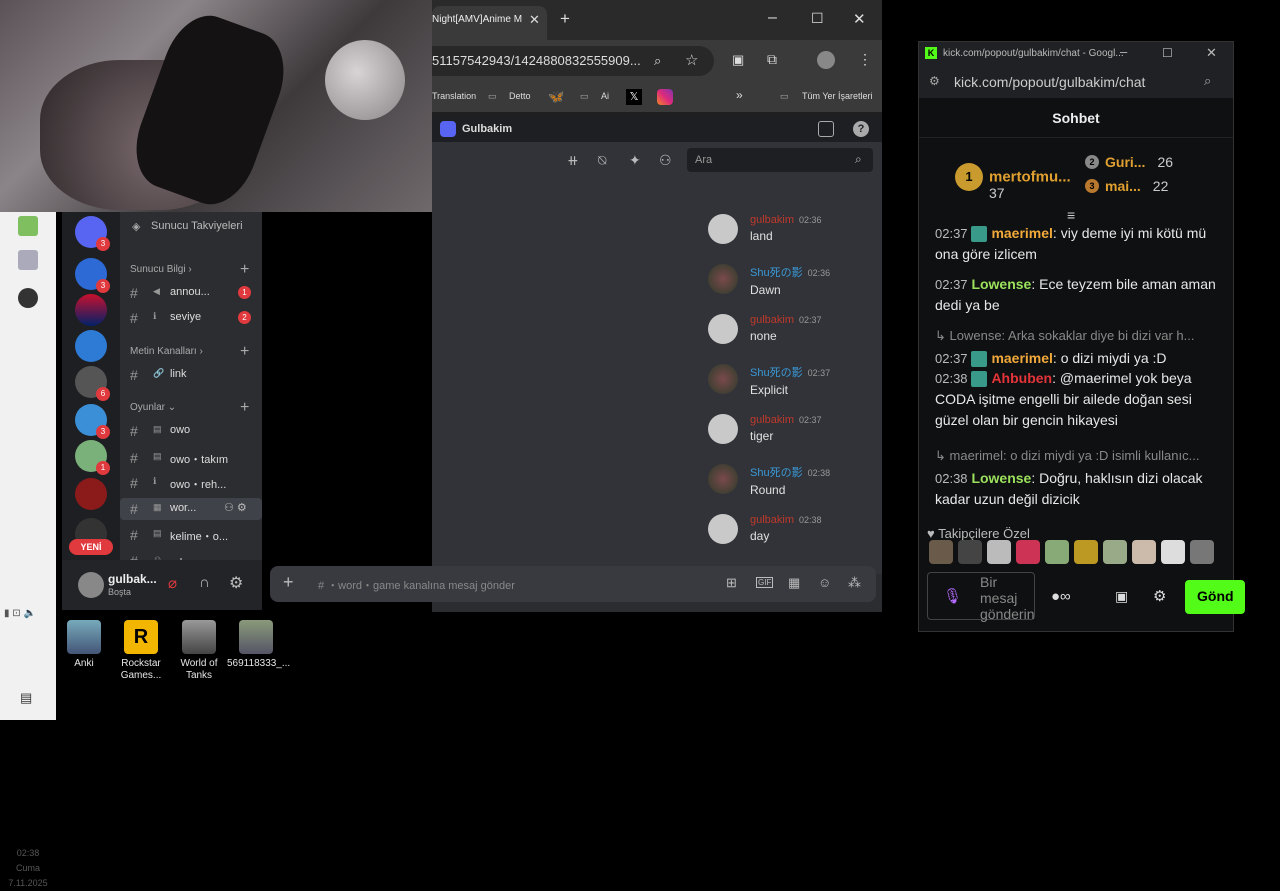 Image resolution: width=1280 pixels, height=891 pixels. I want to click on mute-icon: ⍉, so click(602, 160).